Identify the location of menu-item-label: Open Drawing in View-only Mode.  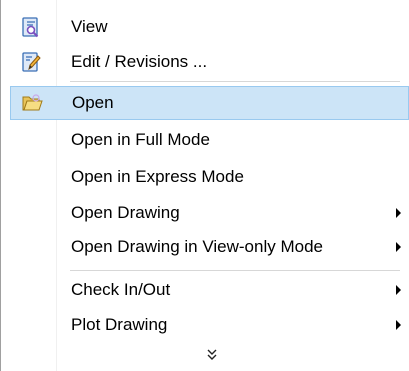
(197, 246).